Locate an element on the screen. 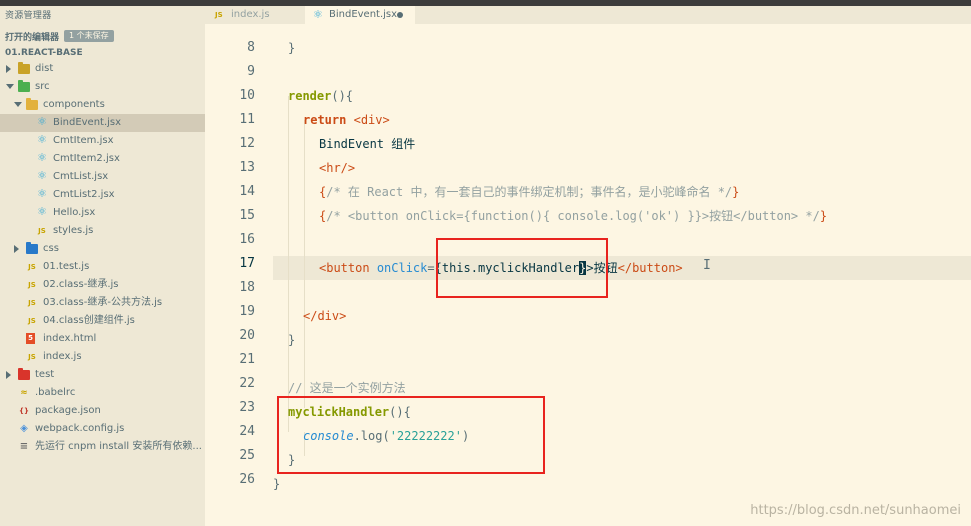  tab-label: index.js is located at coordinates (250, 14).